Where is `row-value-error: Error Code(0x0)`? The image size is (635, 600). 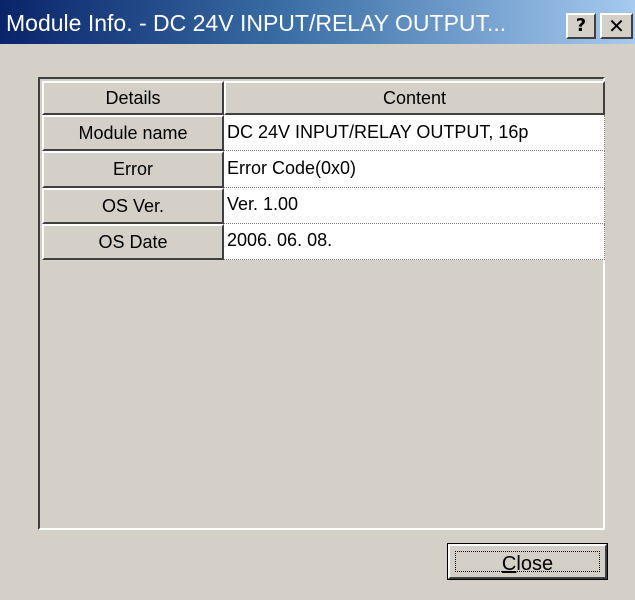
row-value-error: Error Code(0x0) is located at coordinates (414, 169).